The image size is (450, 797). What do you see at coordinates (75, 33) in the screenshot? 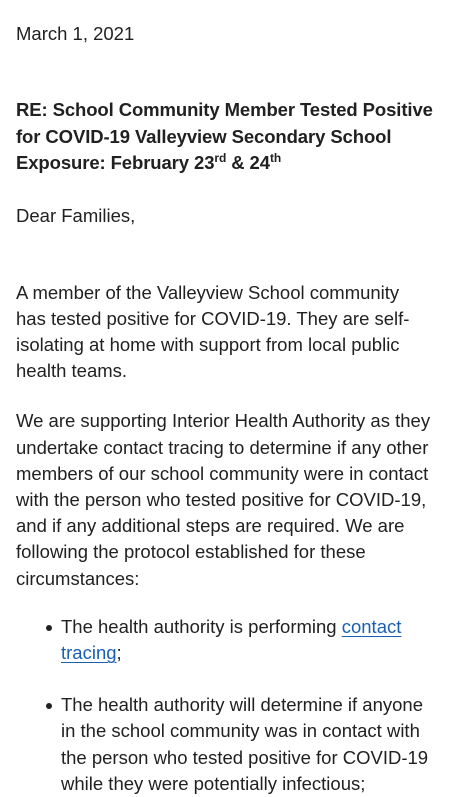
I see `letter-date: March 1, 2021` at bounding box center [75, 33].